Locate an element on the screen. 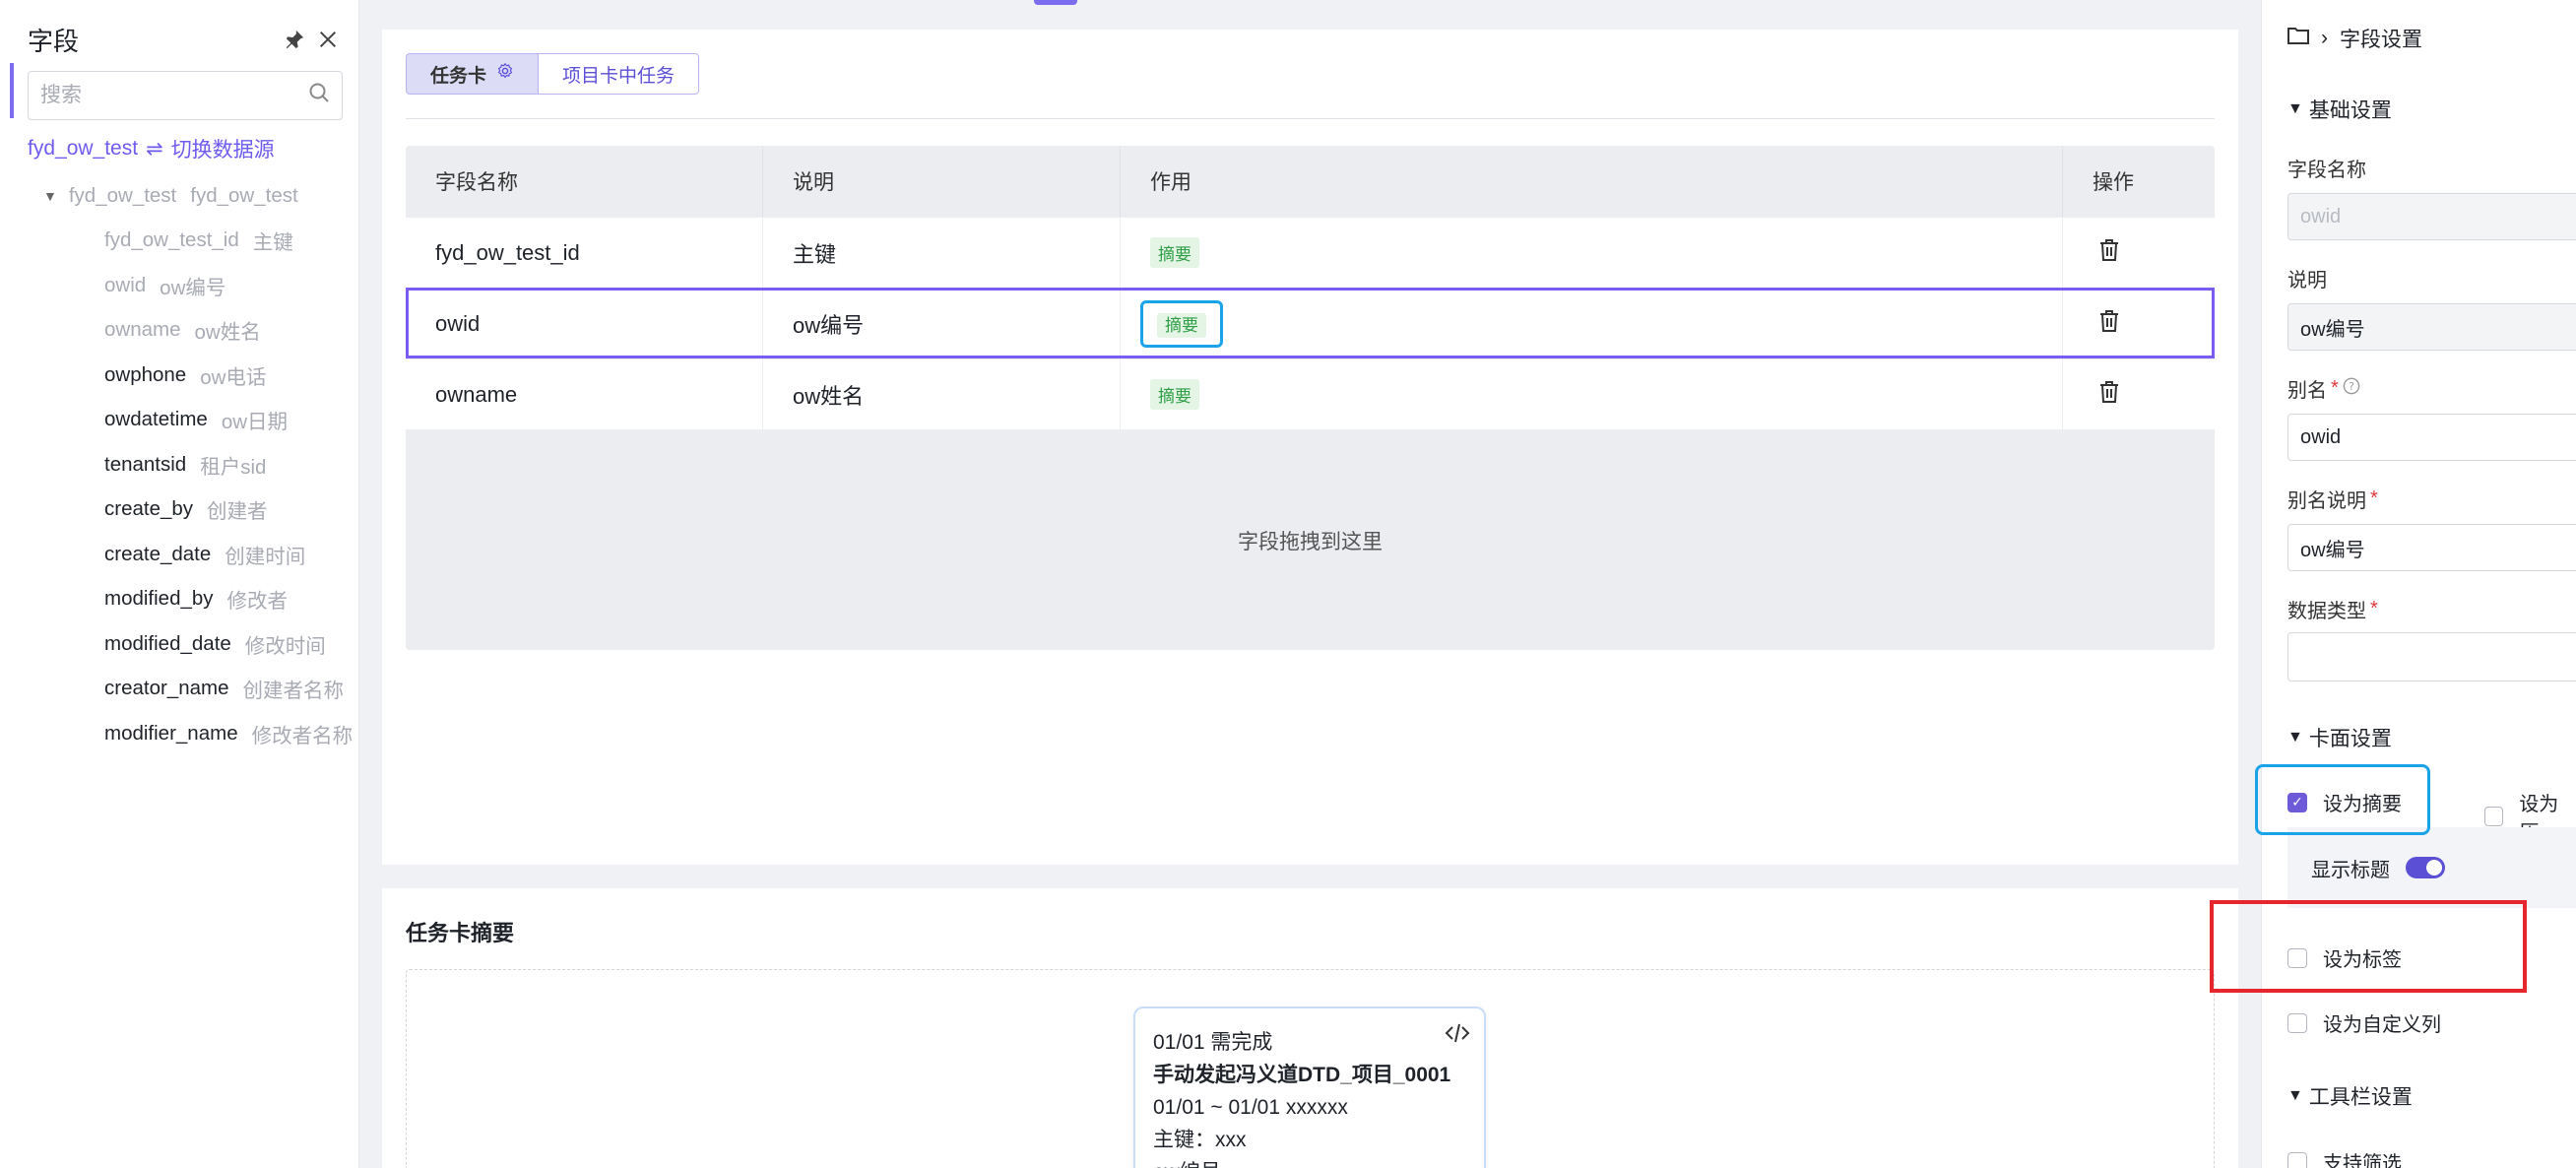  tree-item: owphone ow电话 is located at coordinates (179, 375).